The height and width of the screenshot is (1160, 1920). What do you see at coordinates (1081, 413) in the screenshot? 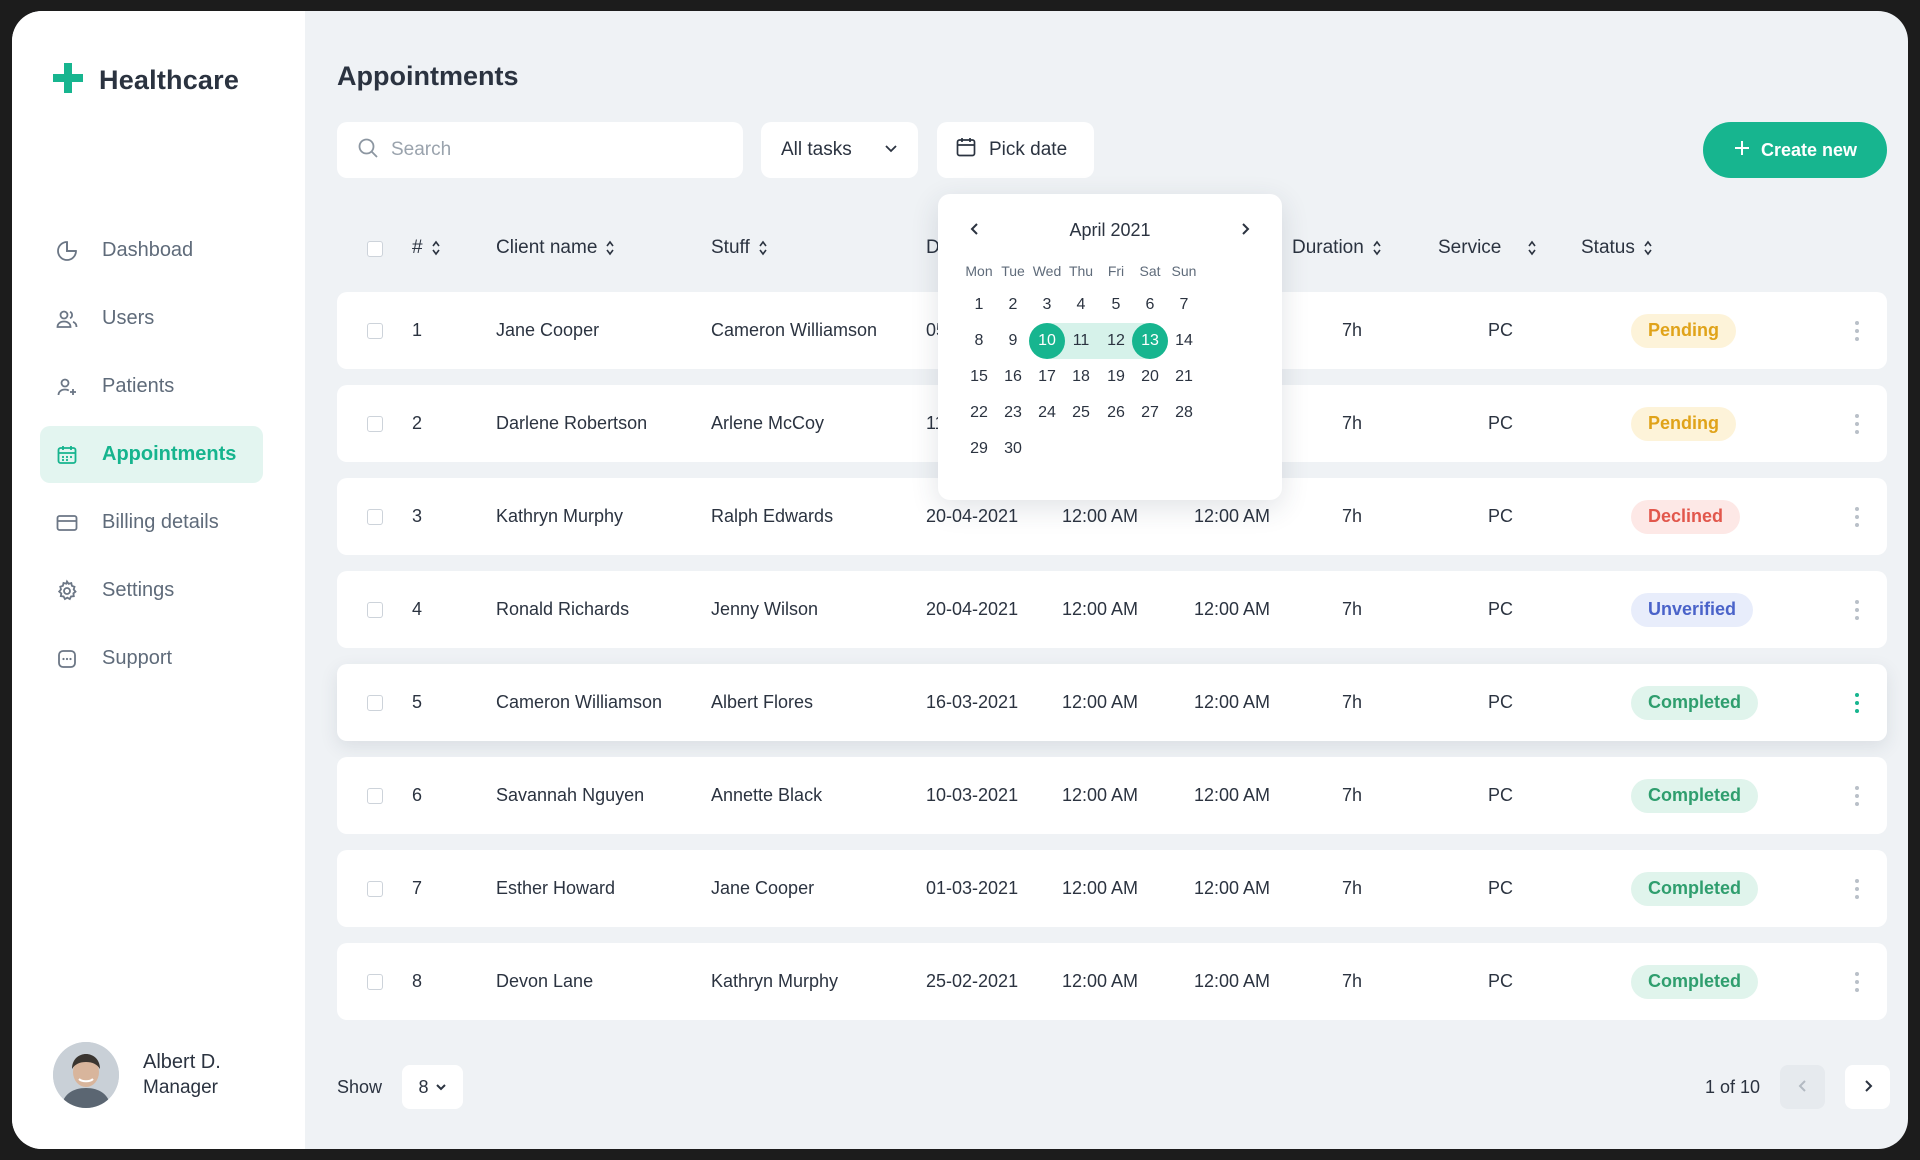
I see `calendar-day: 25` at bounding box center [1081, 413].